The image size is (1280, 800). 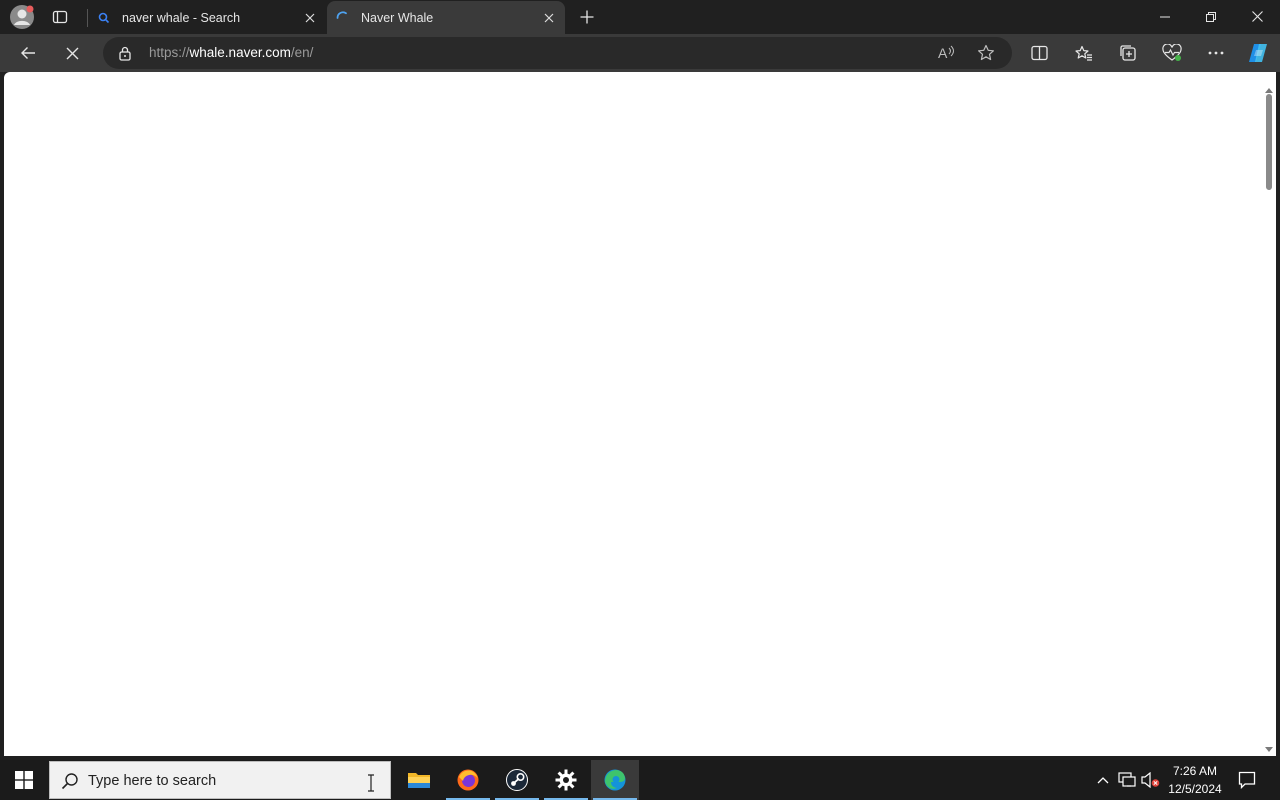 I want to click on heartbeat-icon, so click(x=1172, y=52).